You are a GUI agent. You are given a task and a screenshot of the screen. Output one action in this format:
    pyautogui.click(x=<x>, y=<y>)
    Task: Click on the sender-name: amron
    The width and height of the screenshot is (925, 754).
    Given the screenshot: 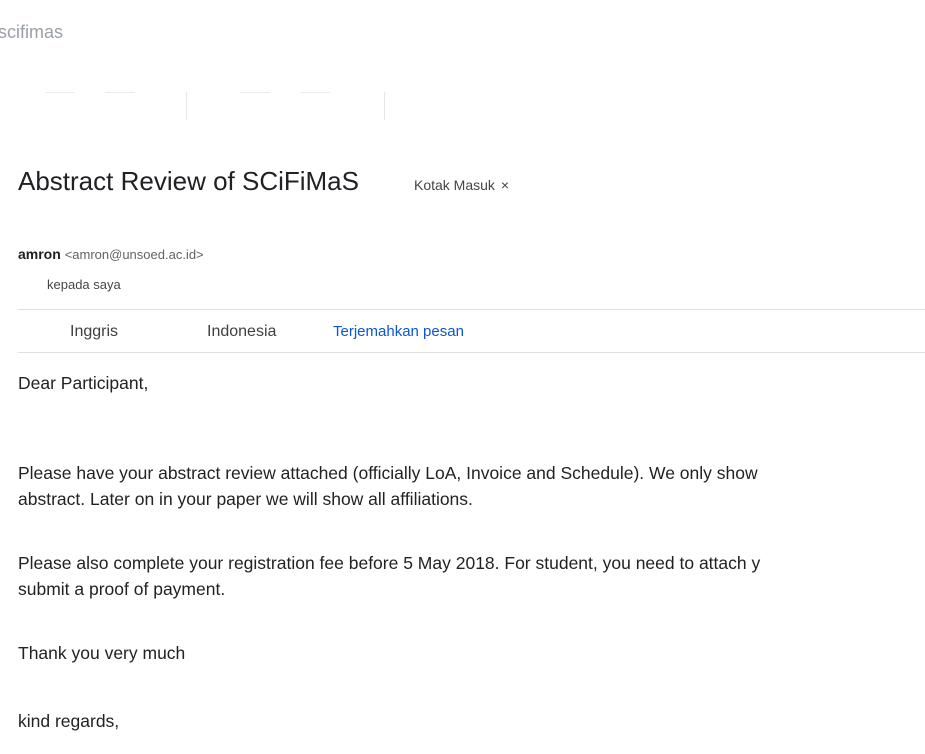 What is the action you would take?
    pyautogui.click(x=39, y=254)
    